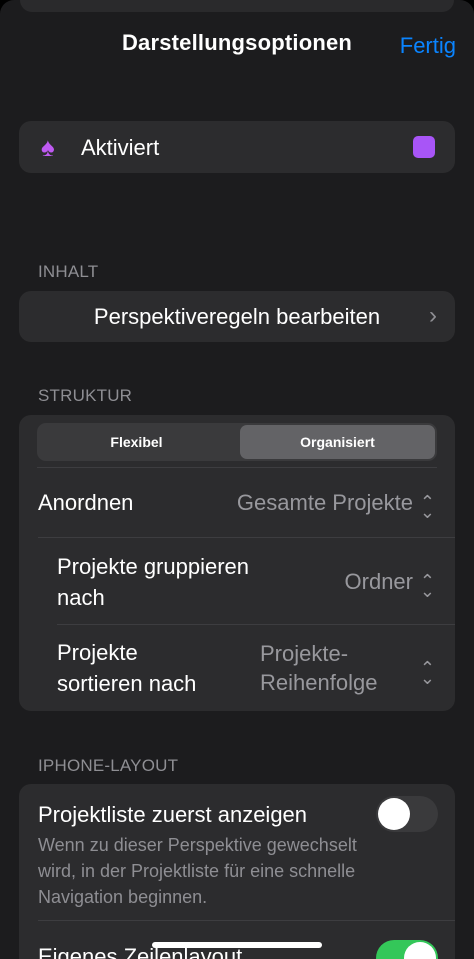 Image resolution: width=474 pixels, height=959 pixels. Describe the element at coordinates (237, 147) in the screenshot. I see `activated-row: ♠ Aktiviert` at that location.